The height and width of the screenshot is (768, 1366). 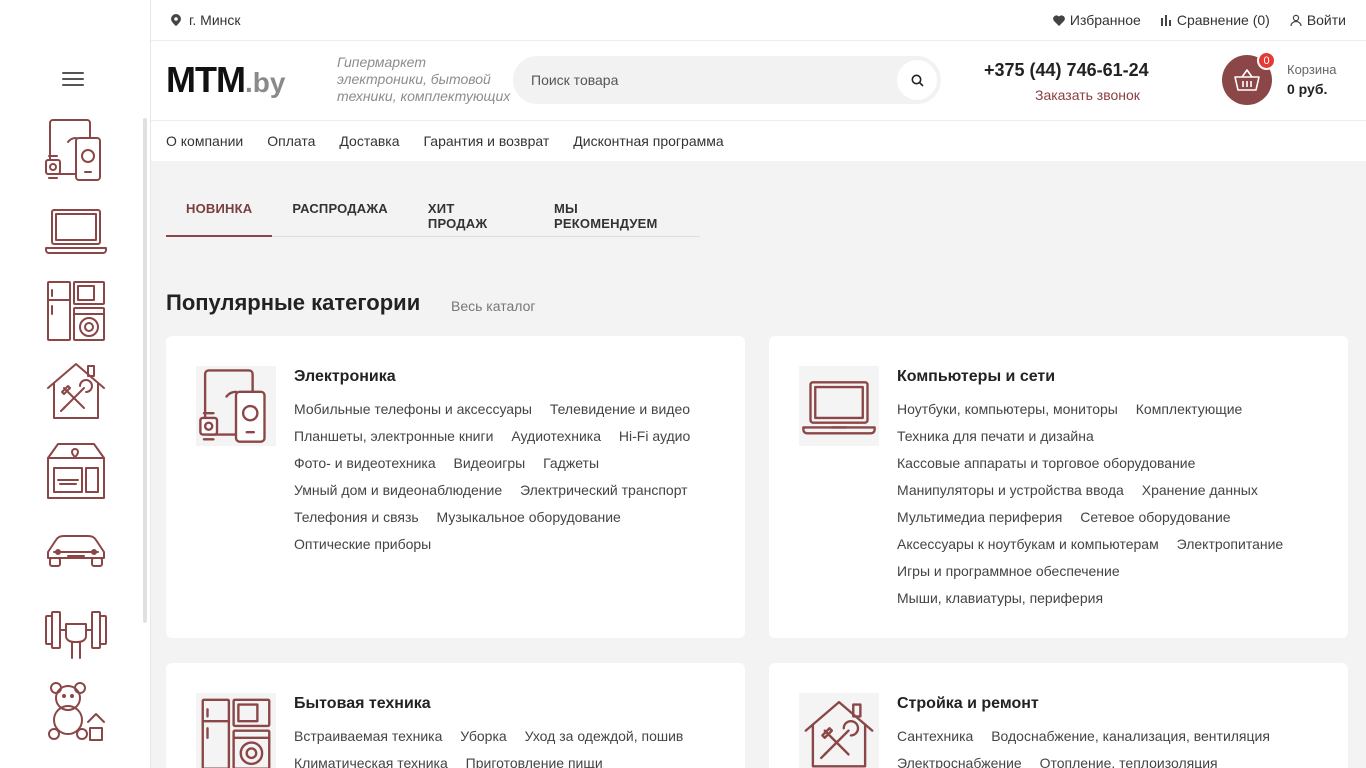 I want to click on cart-count-badge: 0, so click(x=1266, y=60).